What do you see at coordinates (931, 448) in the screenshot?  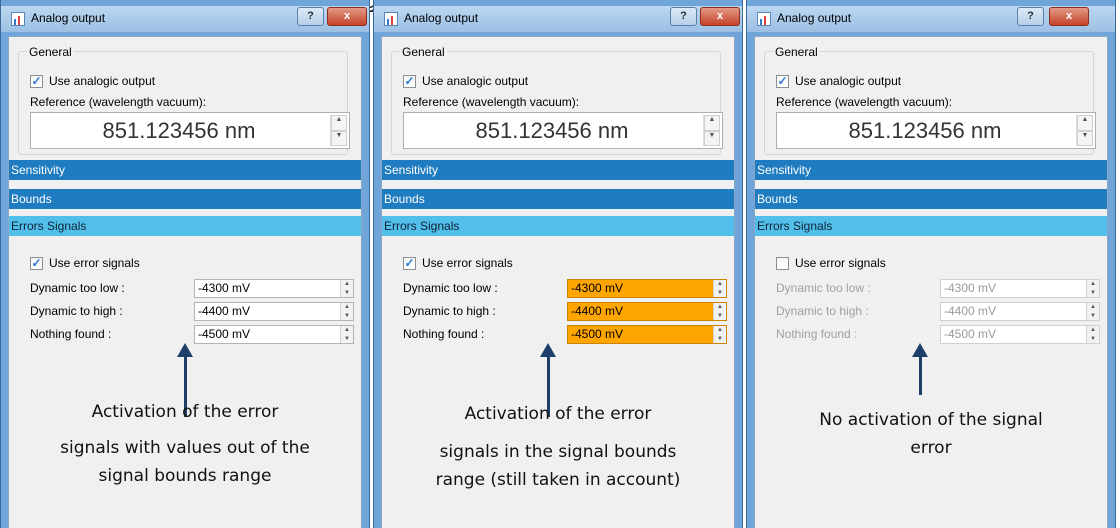 I see `annotation-text: error` at bounding box center [931, 448].